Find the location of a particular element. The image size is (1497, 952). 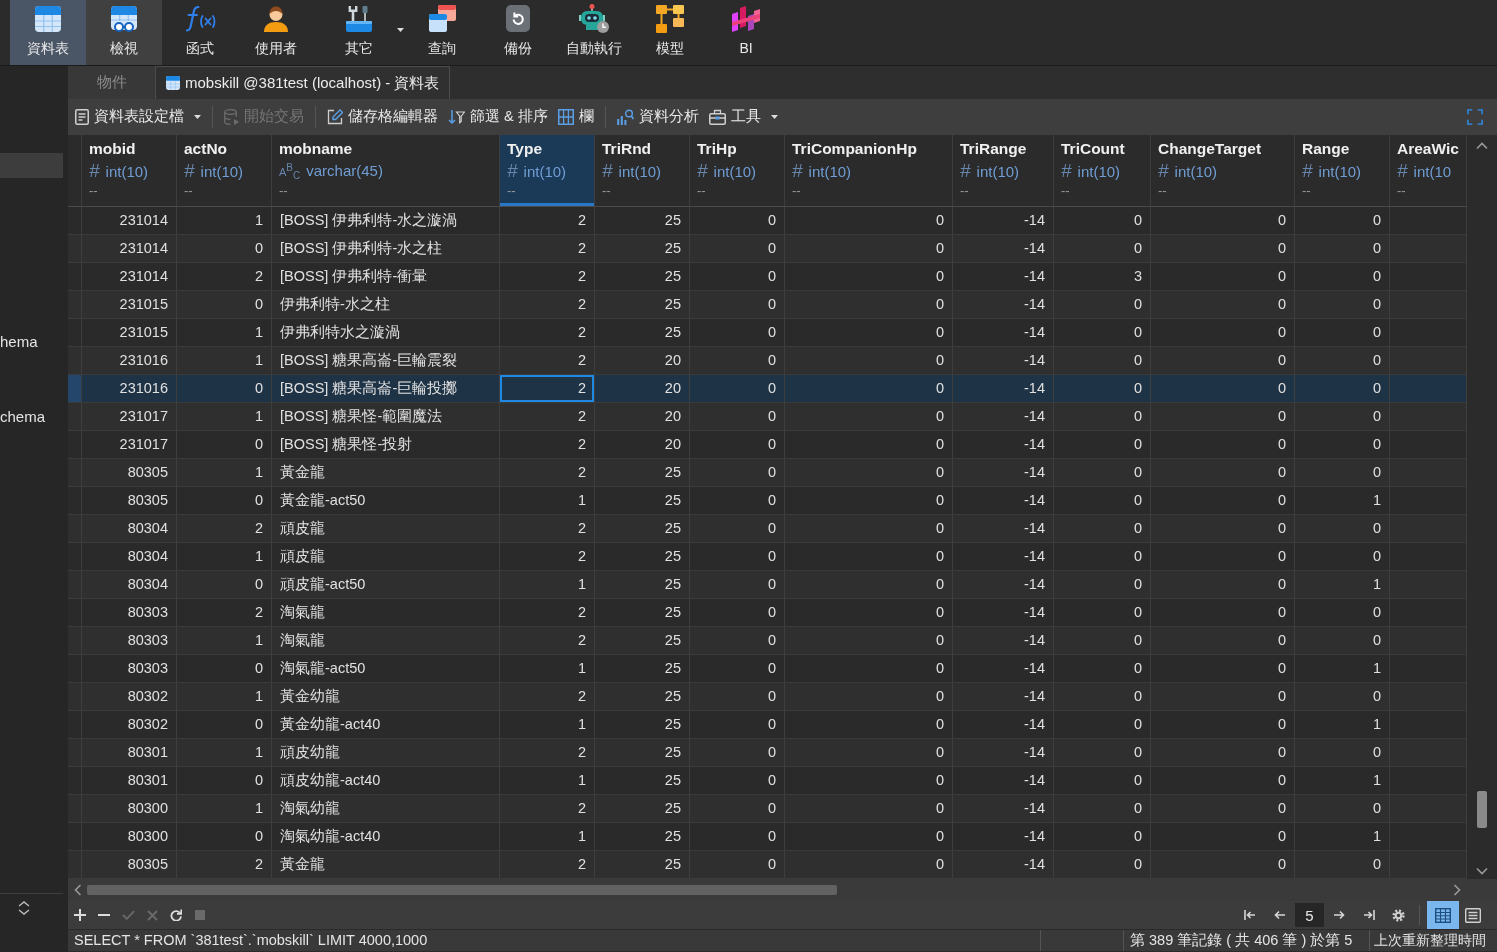

view-toggle is located at coordinates (1443, 915).